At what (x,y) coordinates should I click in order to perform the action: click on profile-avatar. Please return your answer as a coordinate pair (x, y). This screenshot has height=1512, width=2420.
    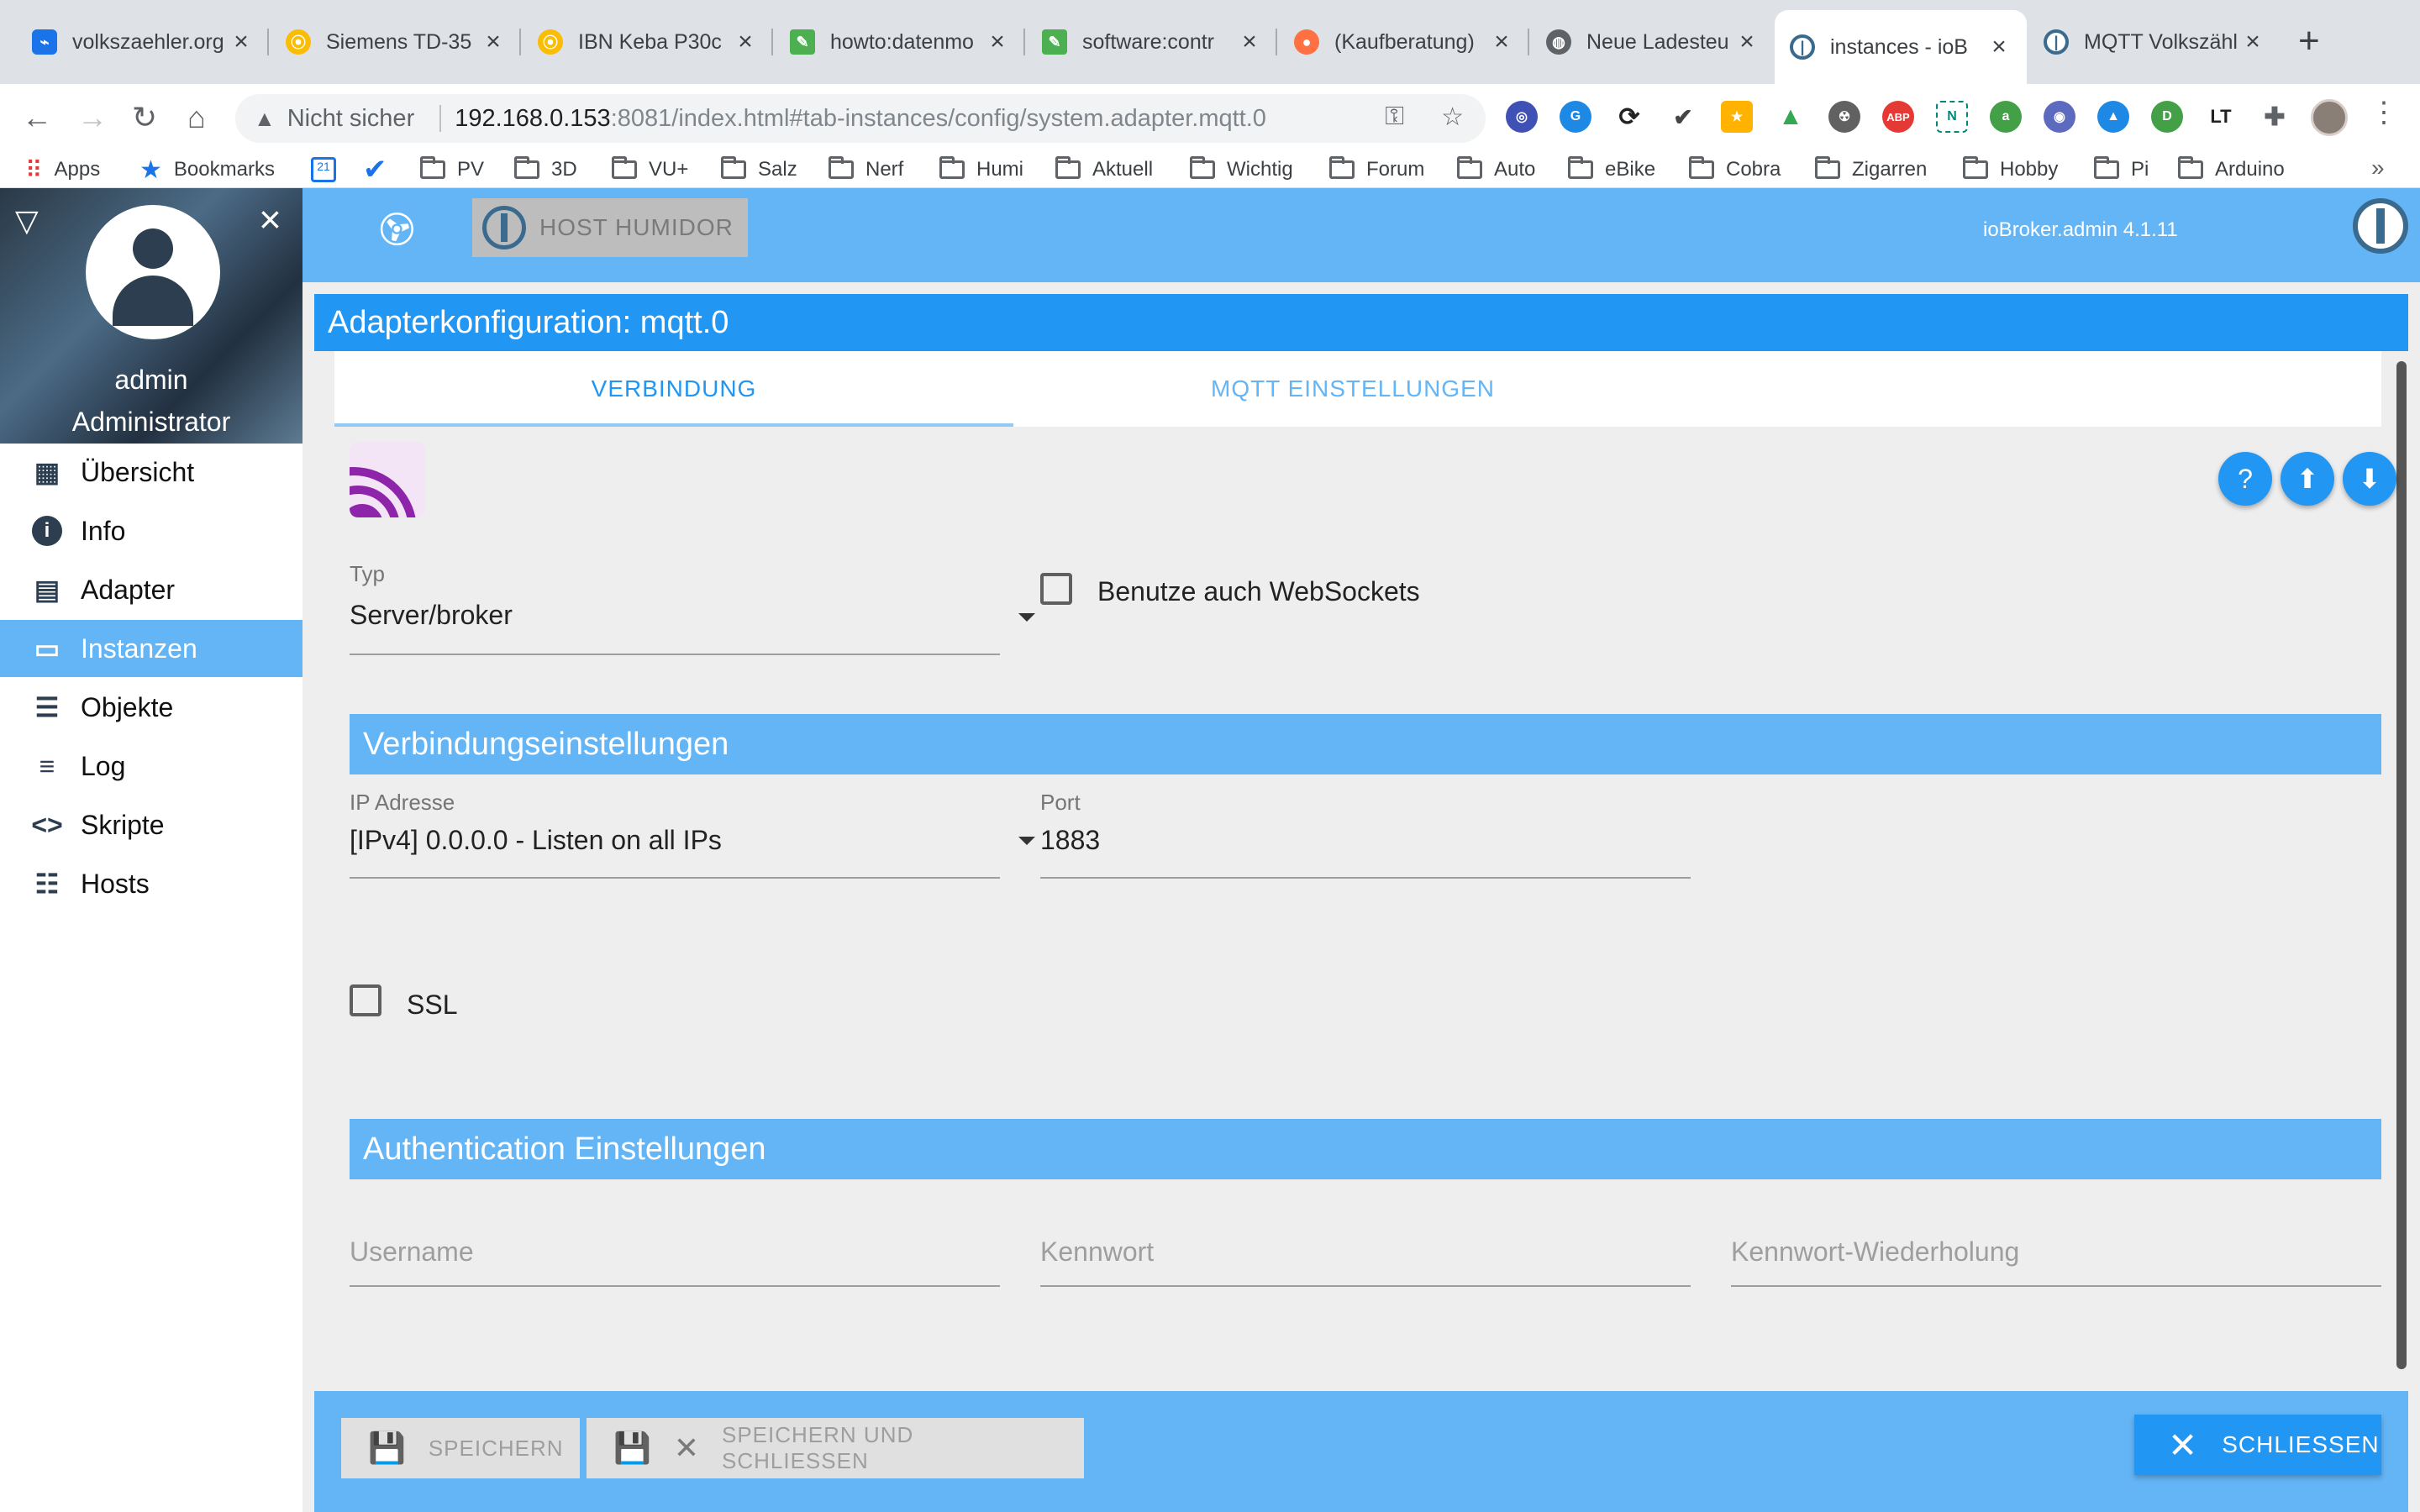
    Looking at the image, I should click on (2329, 117).